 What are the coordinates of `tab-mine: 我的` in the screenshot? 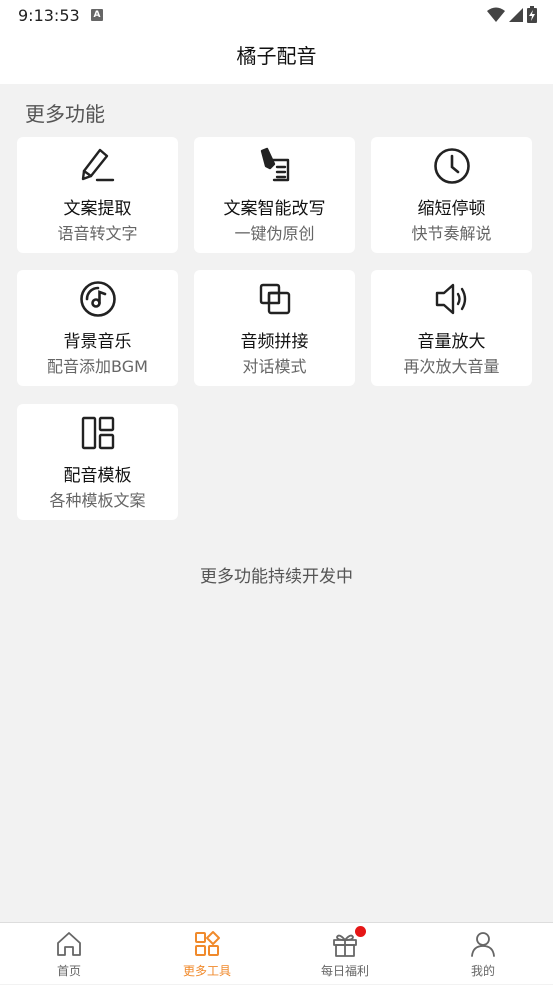 It's located at (483, 954).